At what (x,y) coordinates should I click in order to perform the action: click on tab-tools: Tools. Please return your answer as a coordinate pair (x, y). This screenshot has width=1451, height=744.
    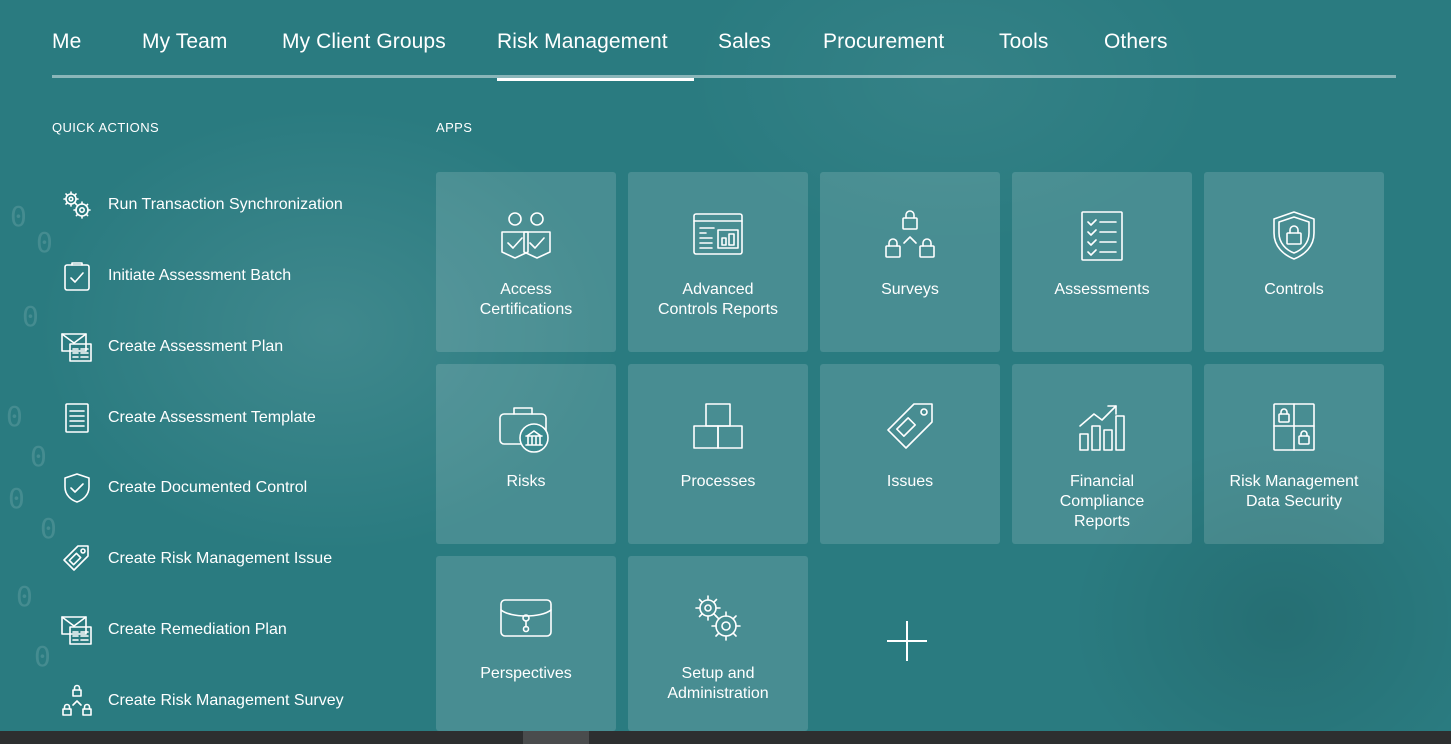
    Looking at the image, I should click on (1024, 54).